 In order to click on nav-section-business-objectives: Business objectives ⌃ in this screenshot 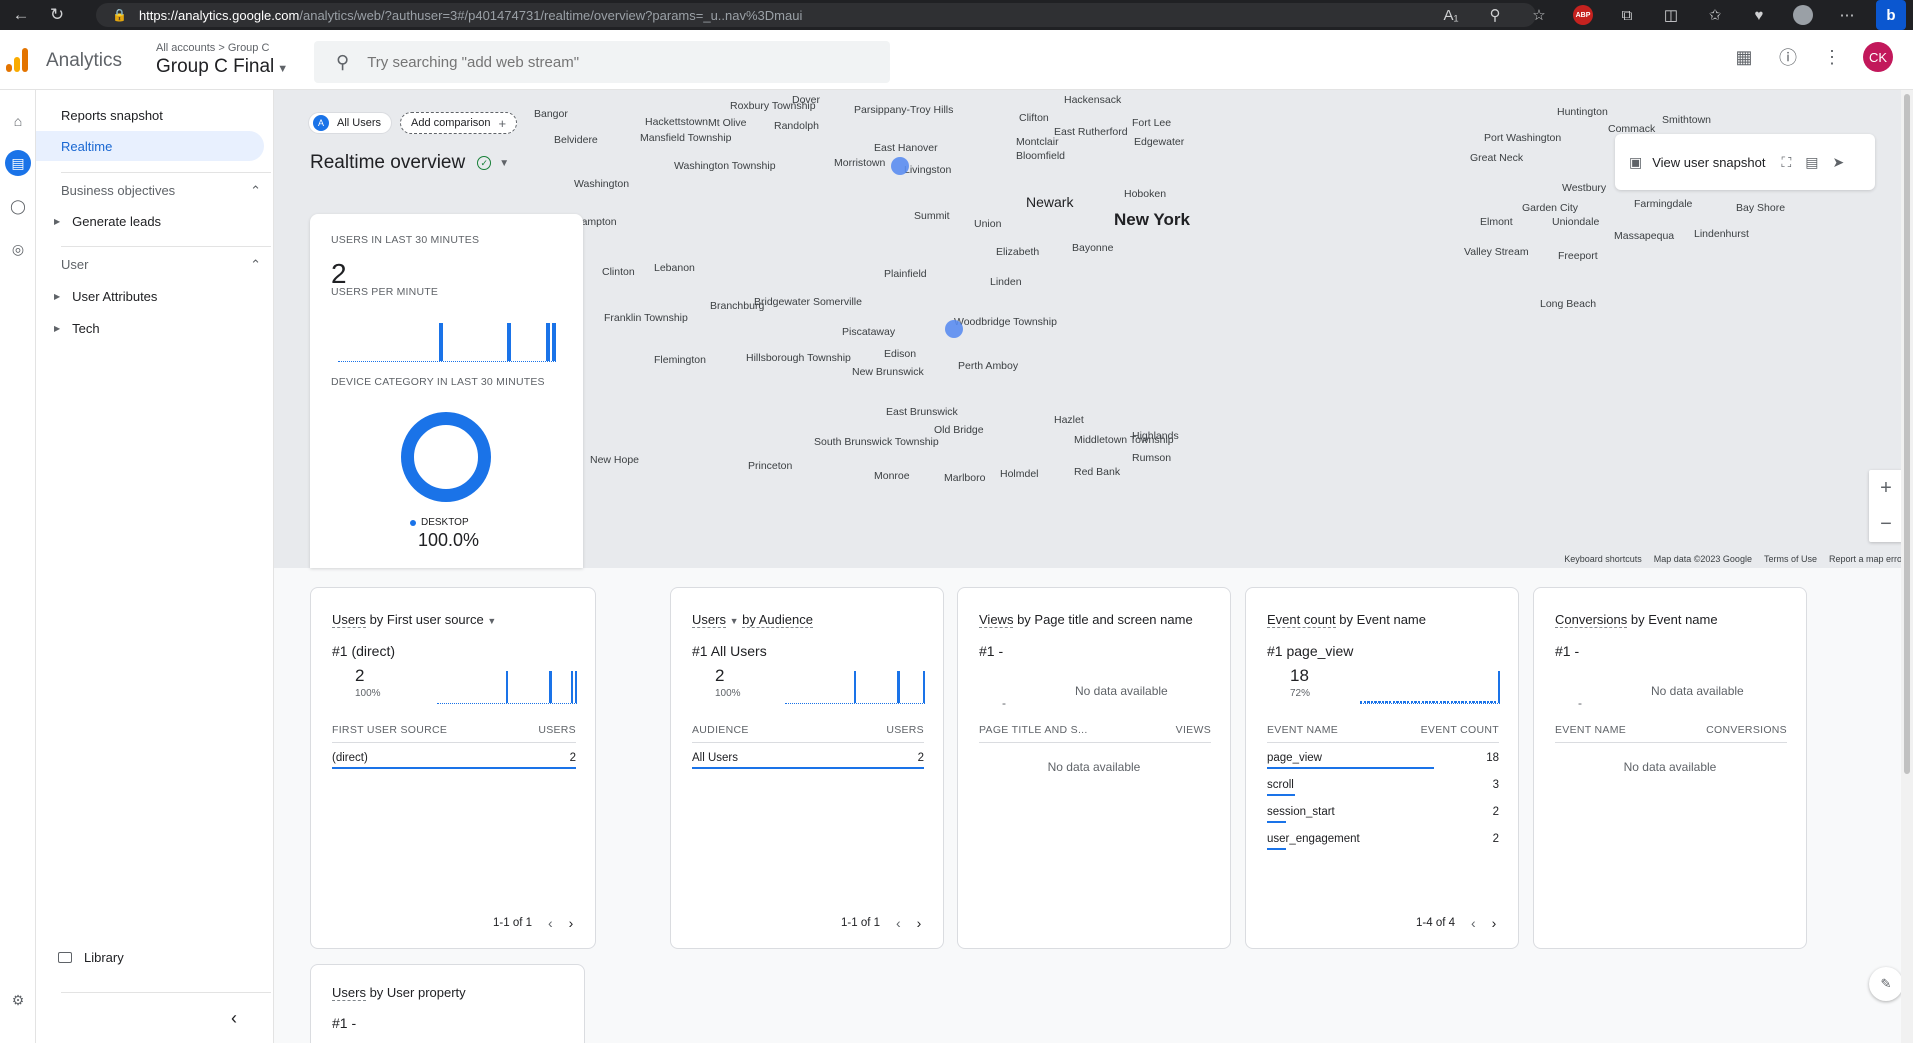, I will do `click(161, 191)`.